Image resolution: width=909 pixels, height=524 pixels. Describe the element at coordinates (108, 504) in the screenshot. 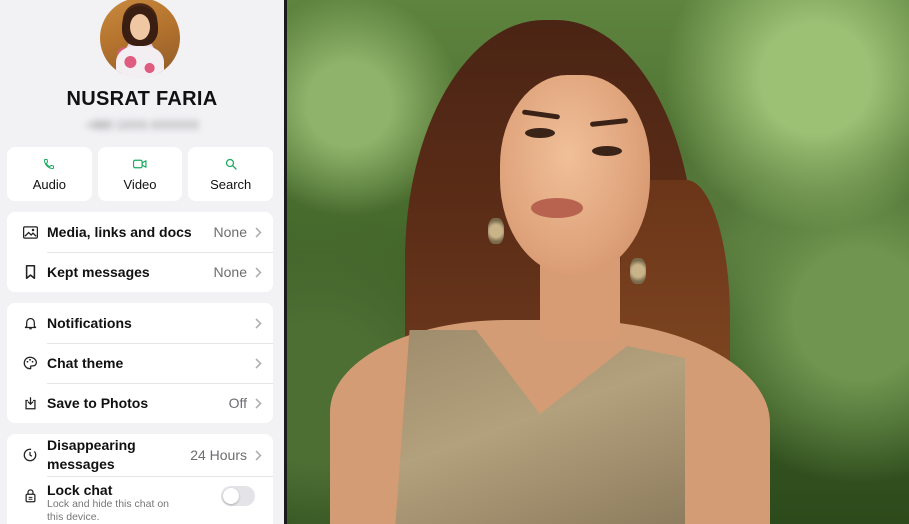

I see `lock-chat-subtitle-1: Lock and hide this chat on` at that location.